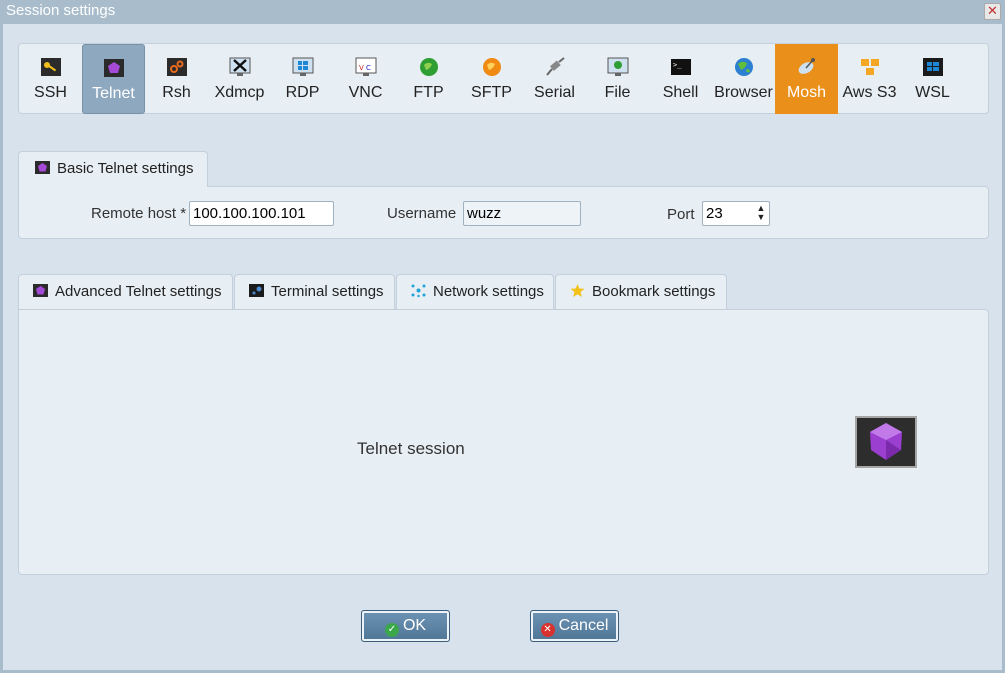  What do you see at coordinates (680, 92) in the screenshot?
I see `session-type-label: Shell` at bounding box center [680, 92].